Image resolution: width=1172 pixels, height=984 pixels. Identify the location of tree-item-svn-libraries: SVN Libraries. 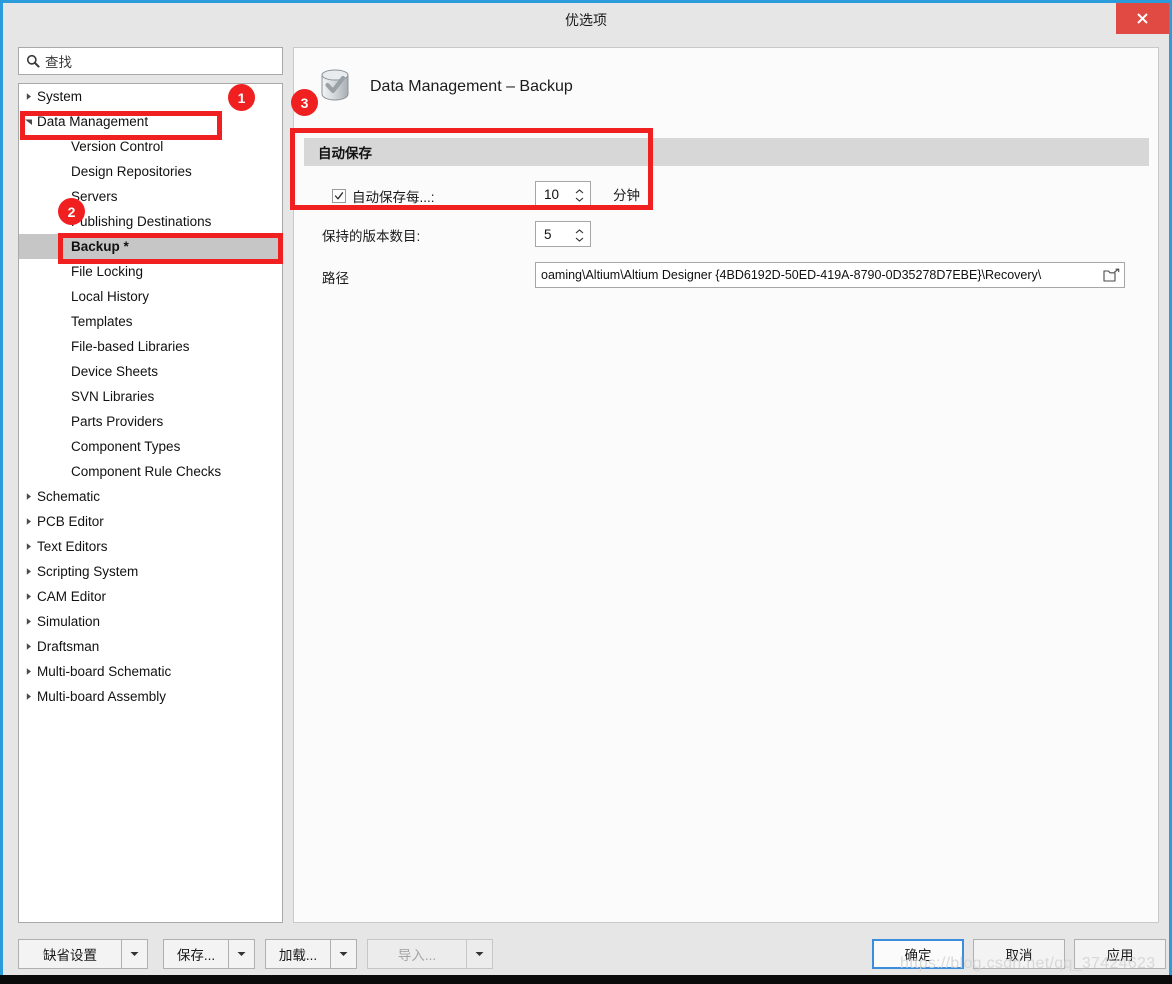
(150, 396).